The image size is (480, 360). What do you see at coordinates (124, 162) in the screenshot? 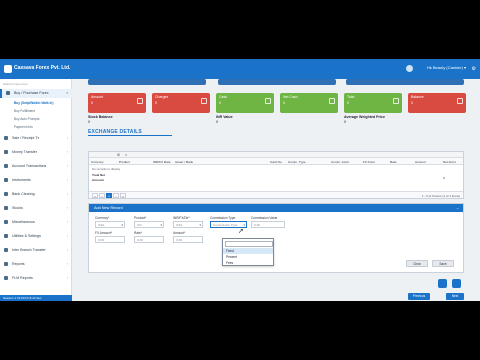
I see `col-product: Product` at bounding box center [124, 162].